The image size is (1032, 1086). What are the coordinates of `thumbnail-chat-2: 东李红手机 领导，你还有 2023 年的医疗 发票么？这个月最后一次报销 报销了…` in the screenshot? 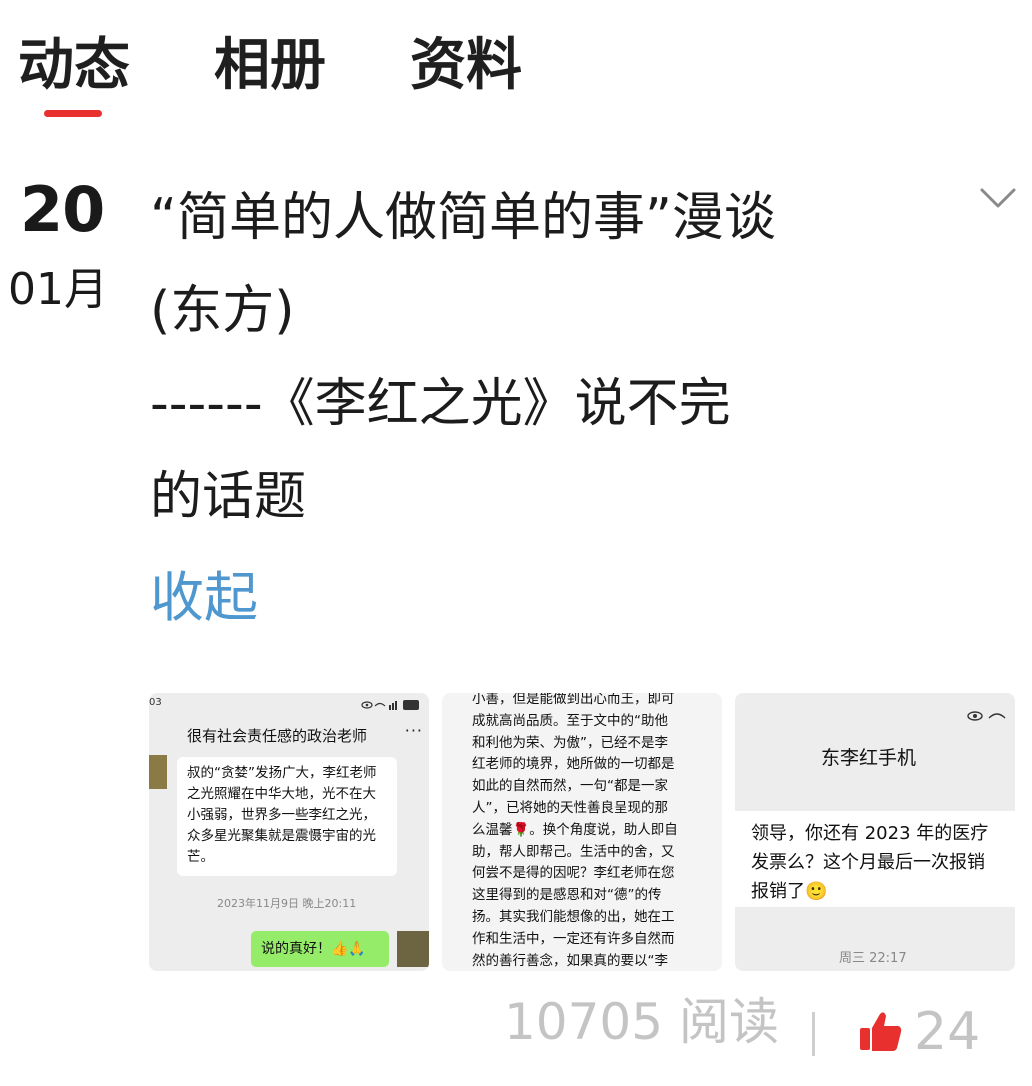 It's located at (875, 832).